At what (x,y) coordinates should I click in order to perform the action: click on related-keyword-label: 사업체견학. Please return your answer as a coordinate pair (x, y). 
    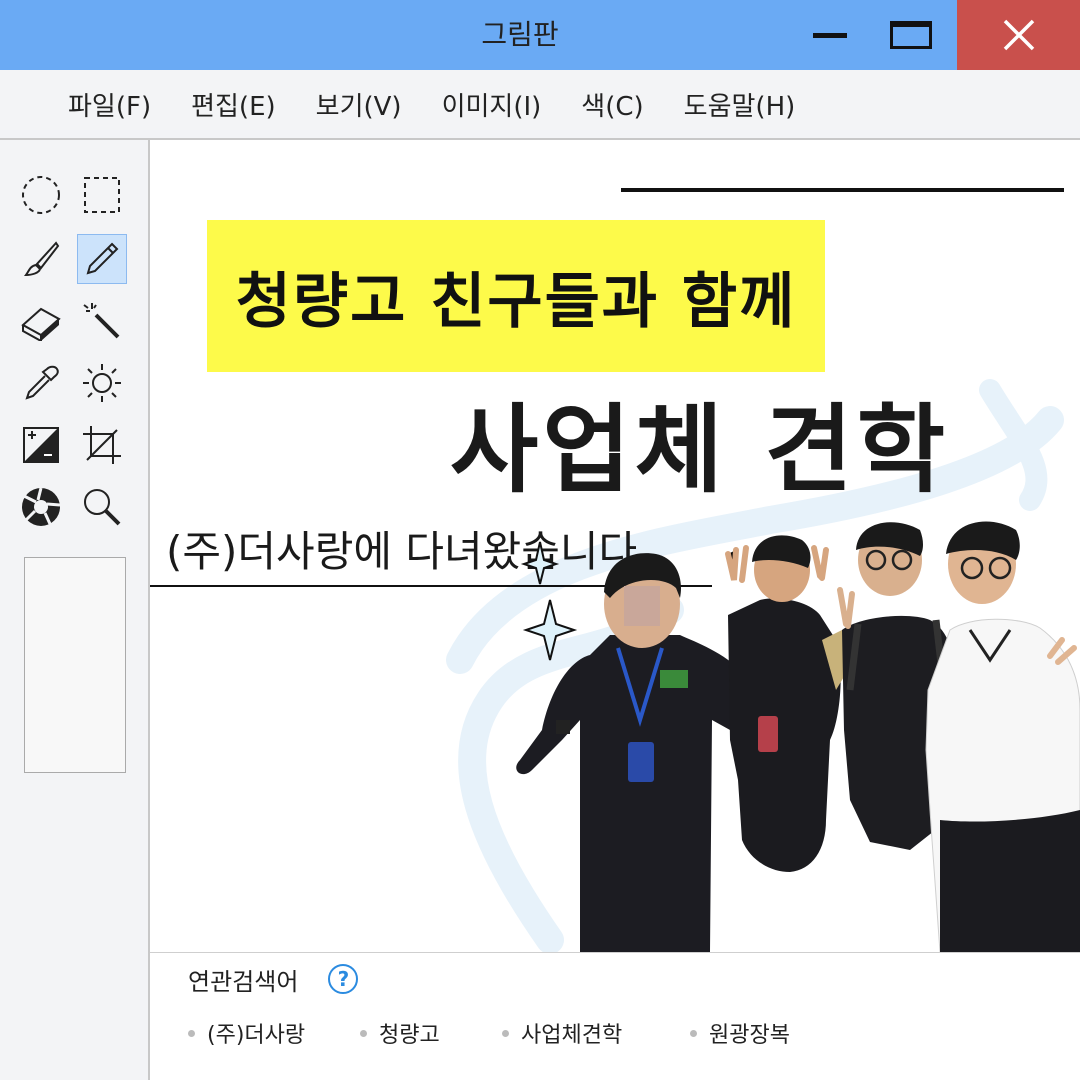
    Looking at the image, I should click on (572, 1035).